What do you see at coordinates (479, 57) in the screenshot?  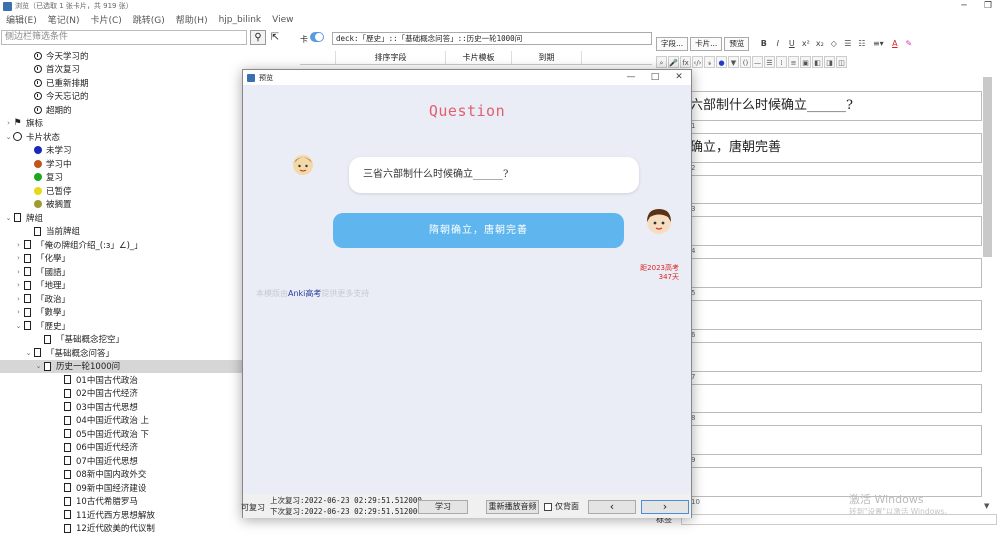 I see `column-header-card-template: 卡片模板` at bounding box center [479, 57].